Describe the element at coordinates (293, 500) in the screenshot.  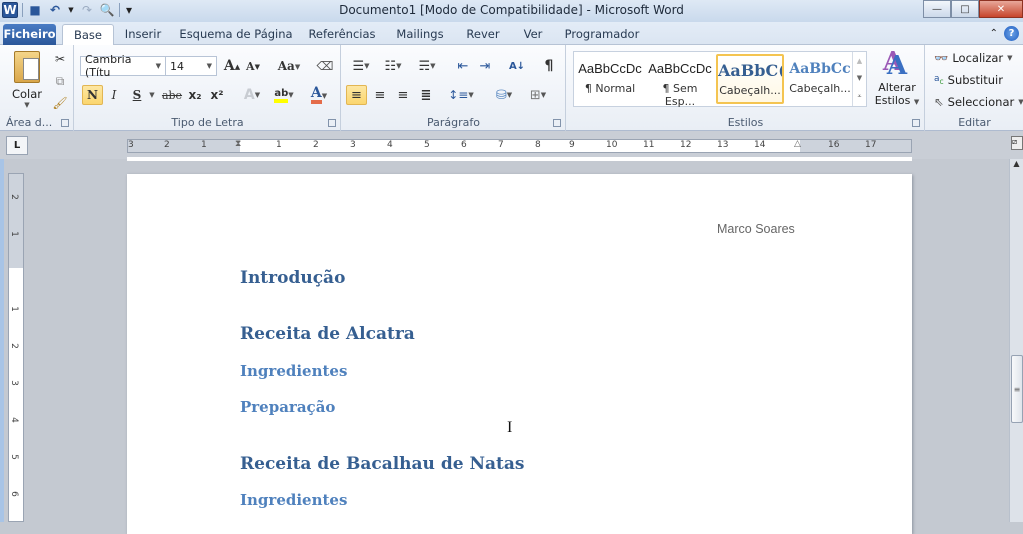
I see `subheading-ingredientes-2: Ingredientes` at that location.